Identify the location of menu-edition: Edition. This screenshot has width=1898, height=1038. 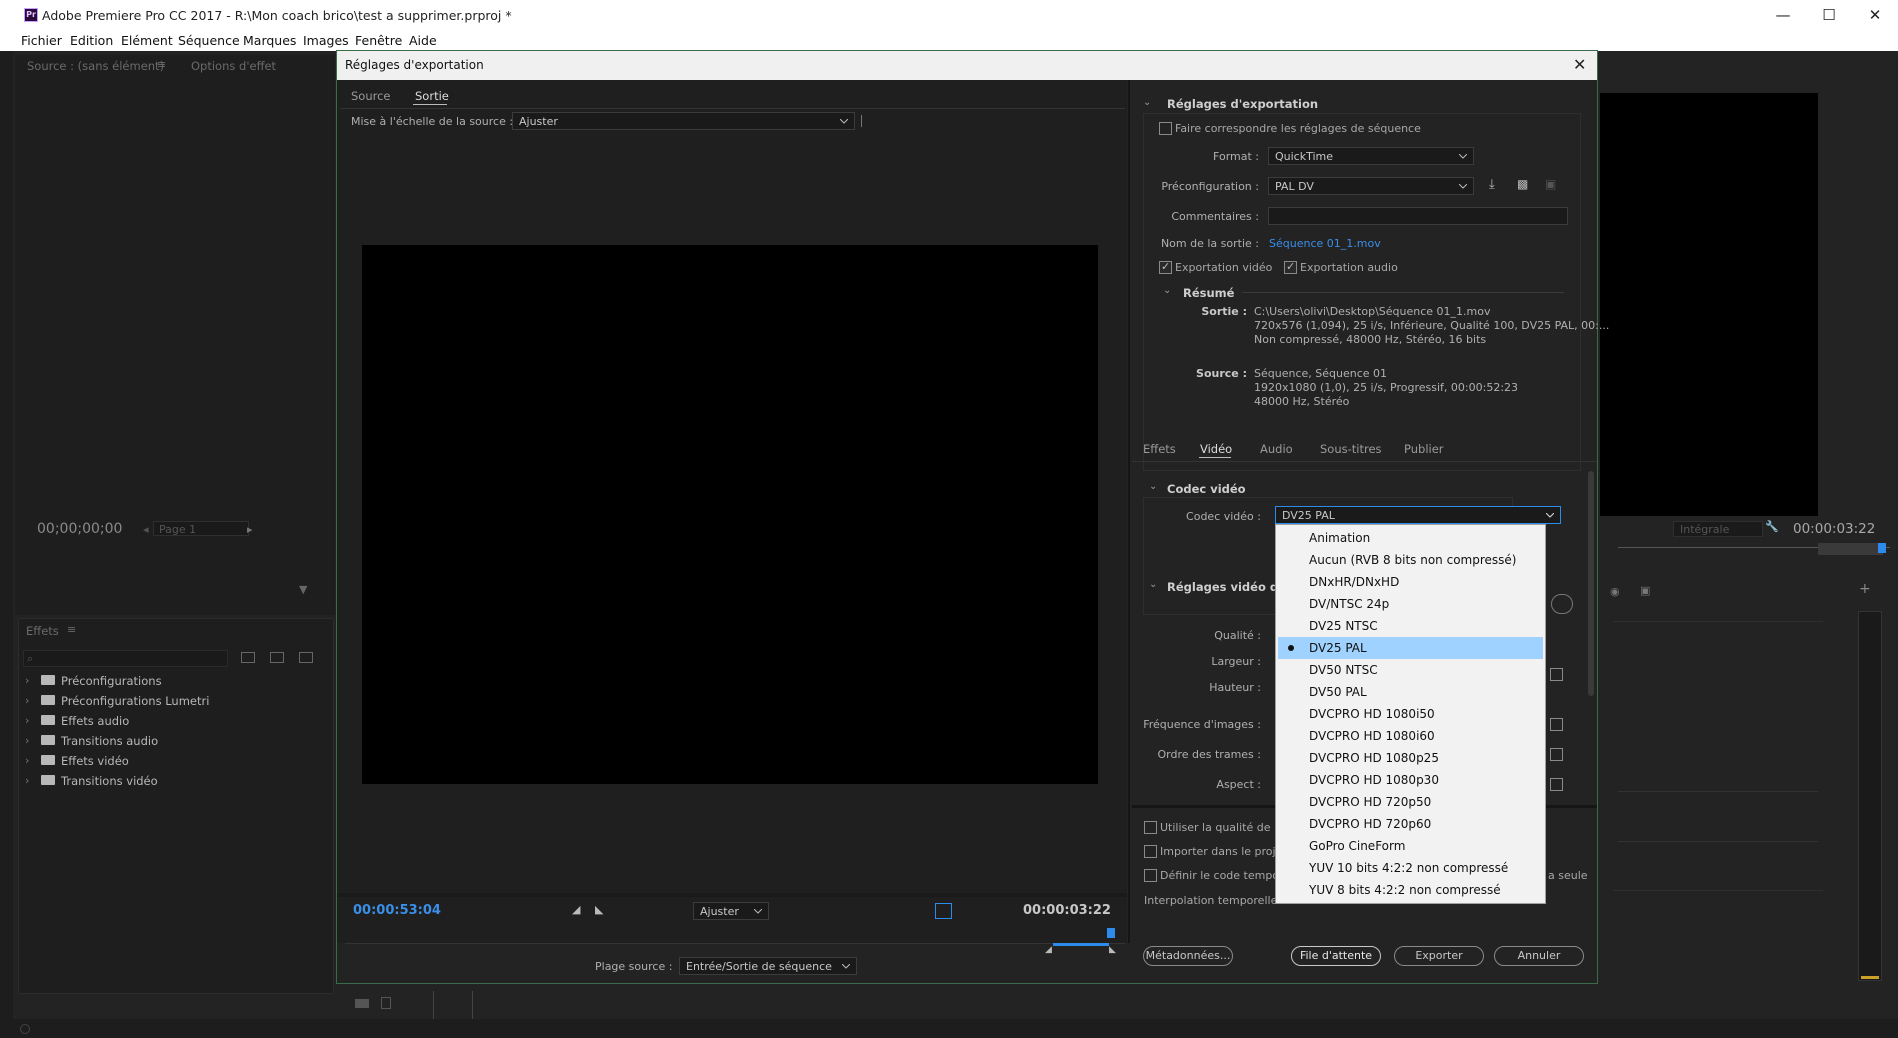
(91, 40).